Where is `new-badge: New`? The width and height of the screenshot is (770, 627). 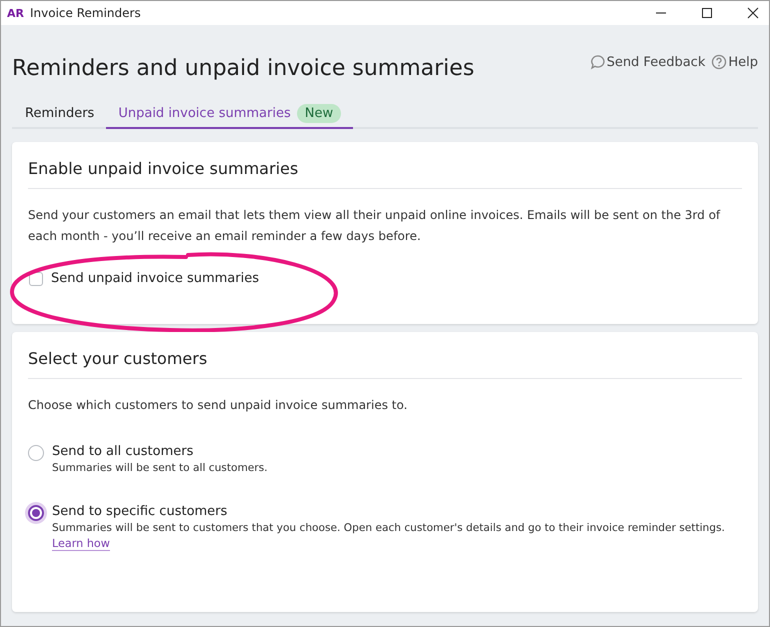
new-badge: New is located at coordinates (319, 113).